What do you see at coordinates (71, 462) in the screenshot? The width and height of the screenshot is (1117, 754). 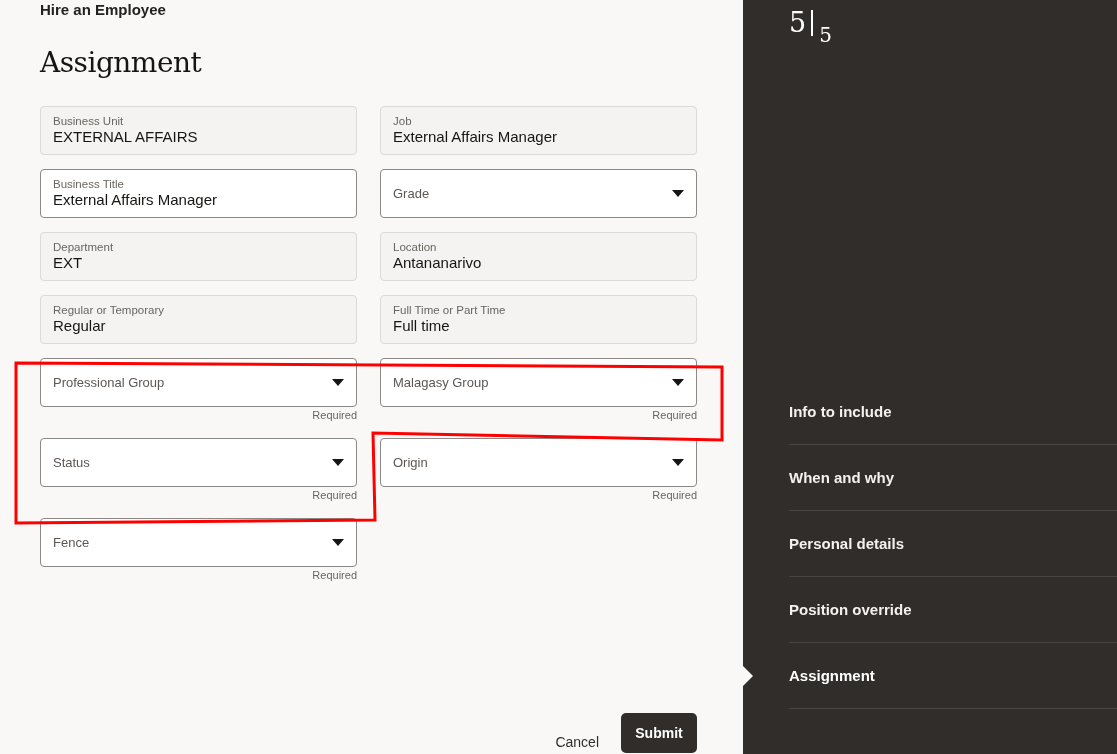 I see `field-label: Status` at bounding box center [71, 462].